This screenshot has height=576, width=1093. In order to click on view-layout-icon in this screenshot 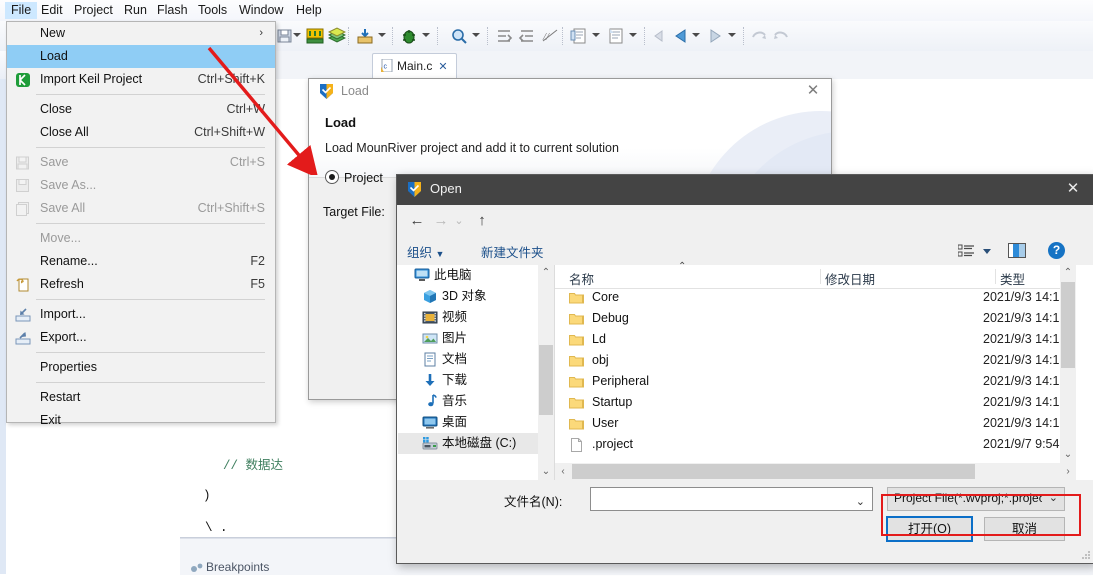, I will do `click(966, 251)`.